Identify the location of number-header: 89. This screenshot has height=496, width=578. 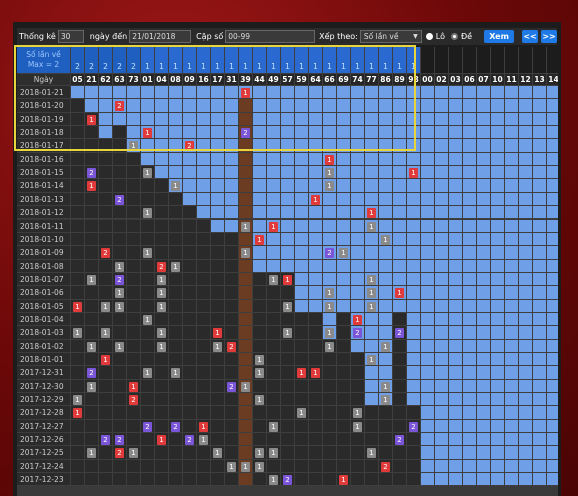
(400, 80).